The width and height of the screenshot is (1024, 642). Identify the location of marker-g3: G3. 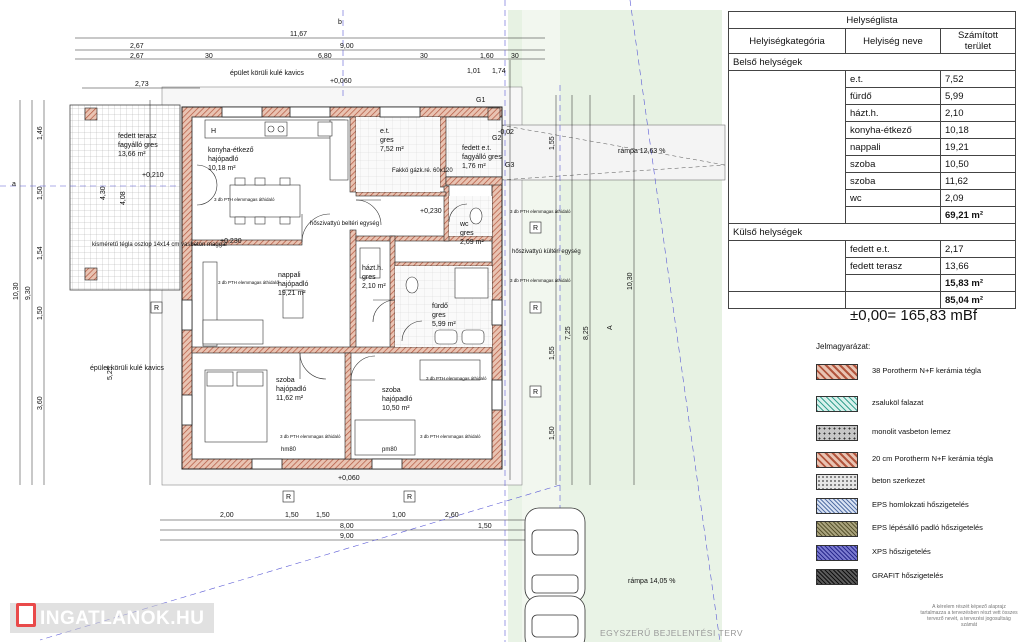
(509, 165).